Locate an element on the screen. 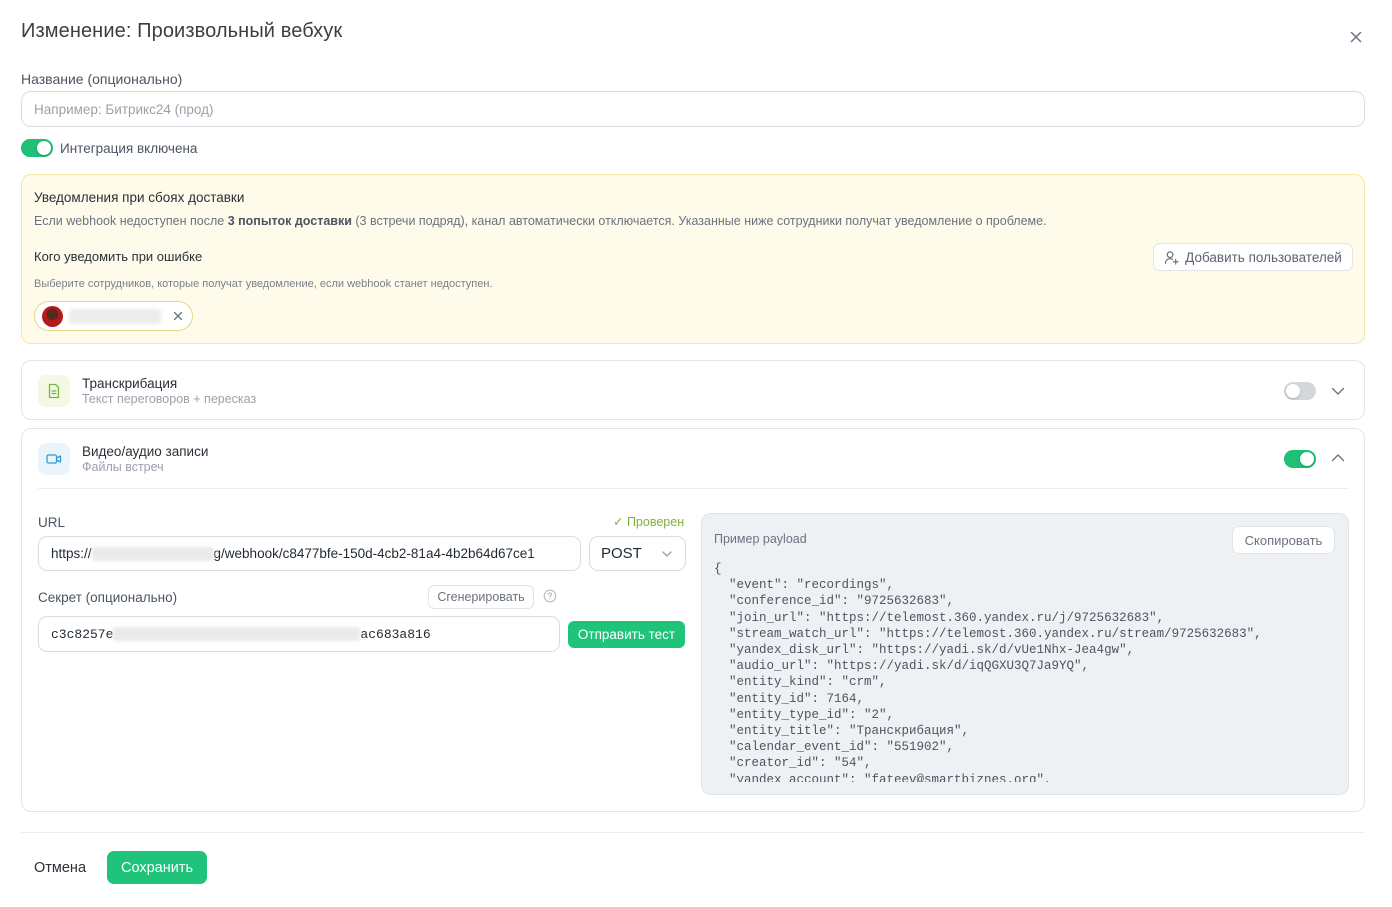 The width and height of the screenshot is (1392, 907). transcription-toggle is located at coordinates (1300, 391).